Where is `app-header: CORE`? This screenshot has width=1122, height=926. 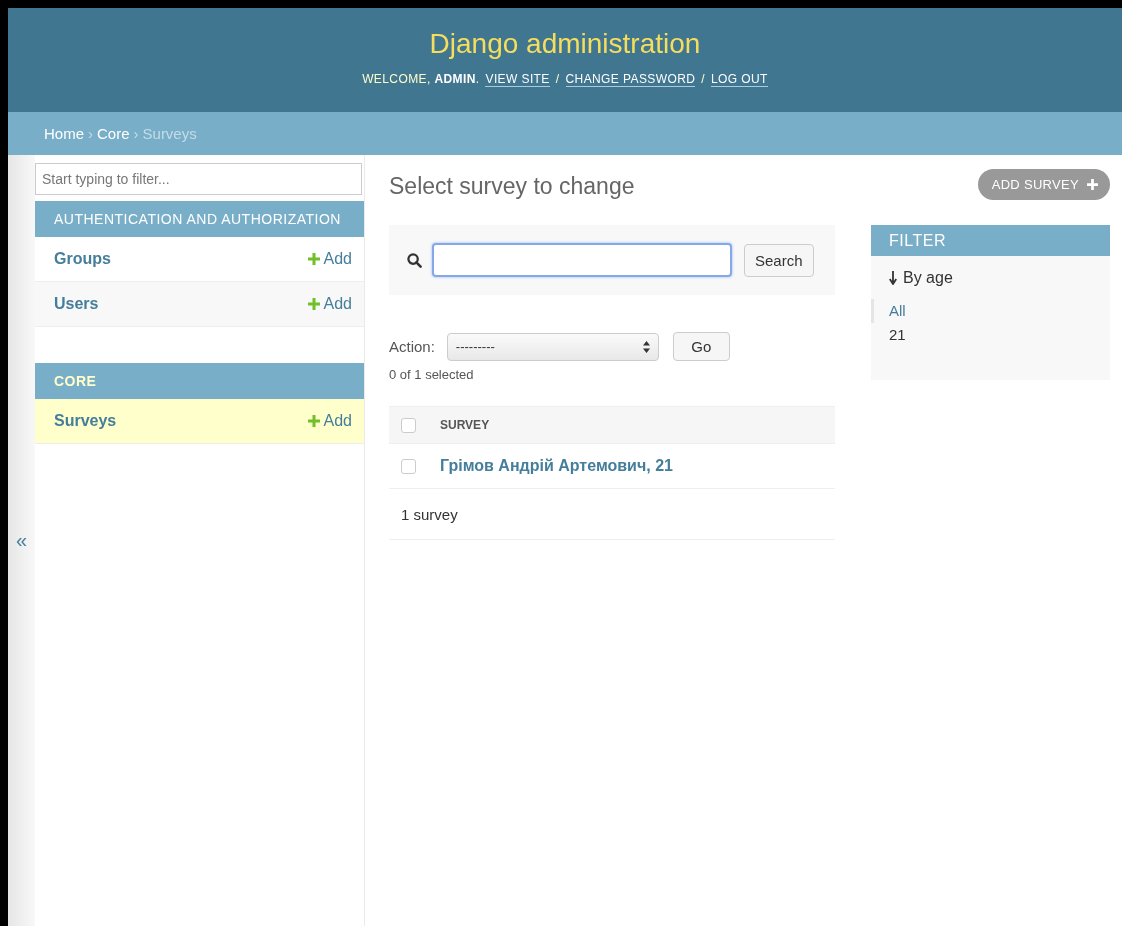
app-header: CORE is located at coordinates (199, 381).